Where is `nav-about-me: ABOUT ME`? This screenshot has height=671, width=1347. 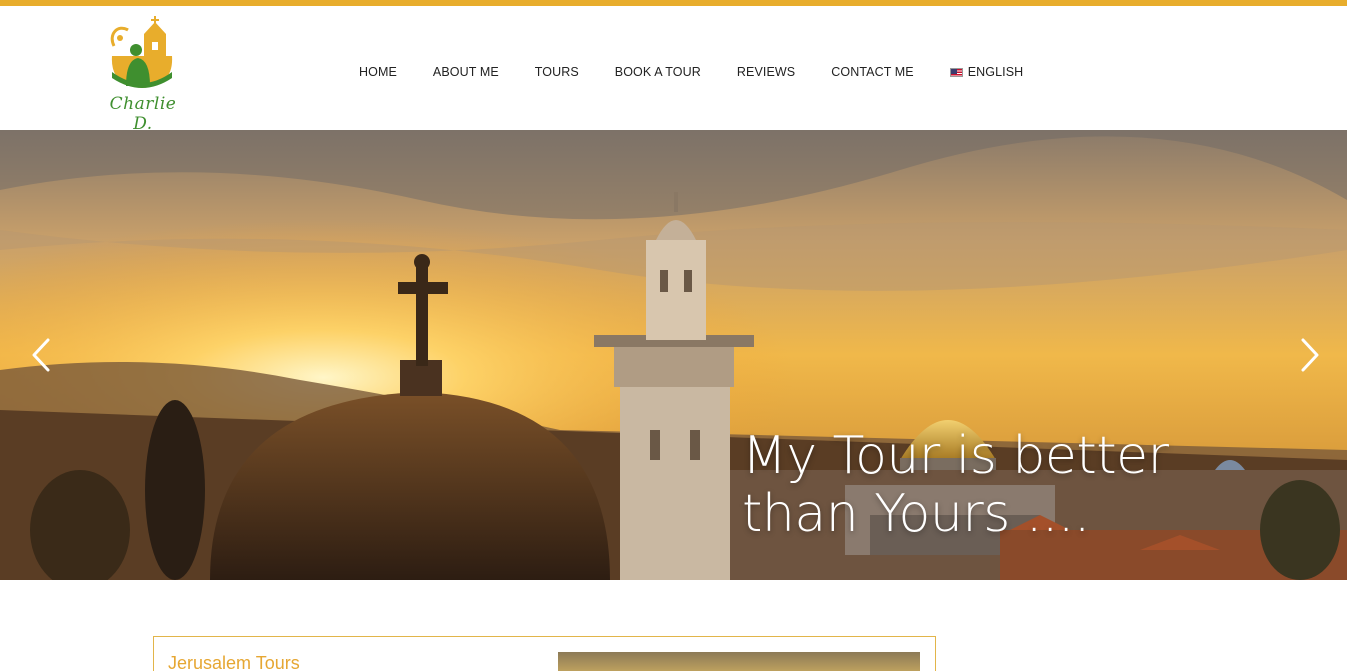 nav-about-me: ABOUT ME is located at coordinates (466, 72).